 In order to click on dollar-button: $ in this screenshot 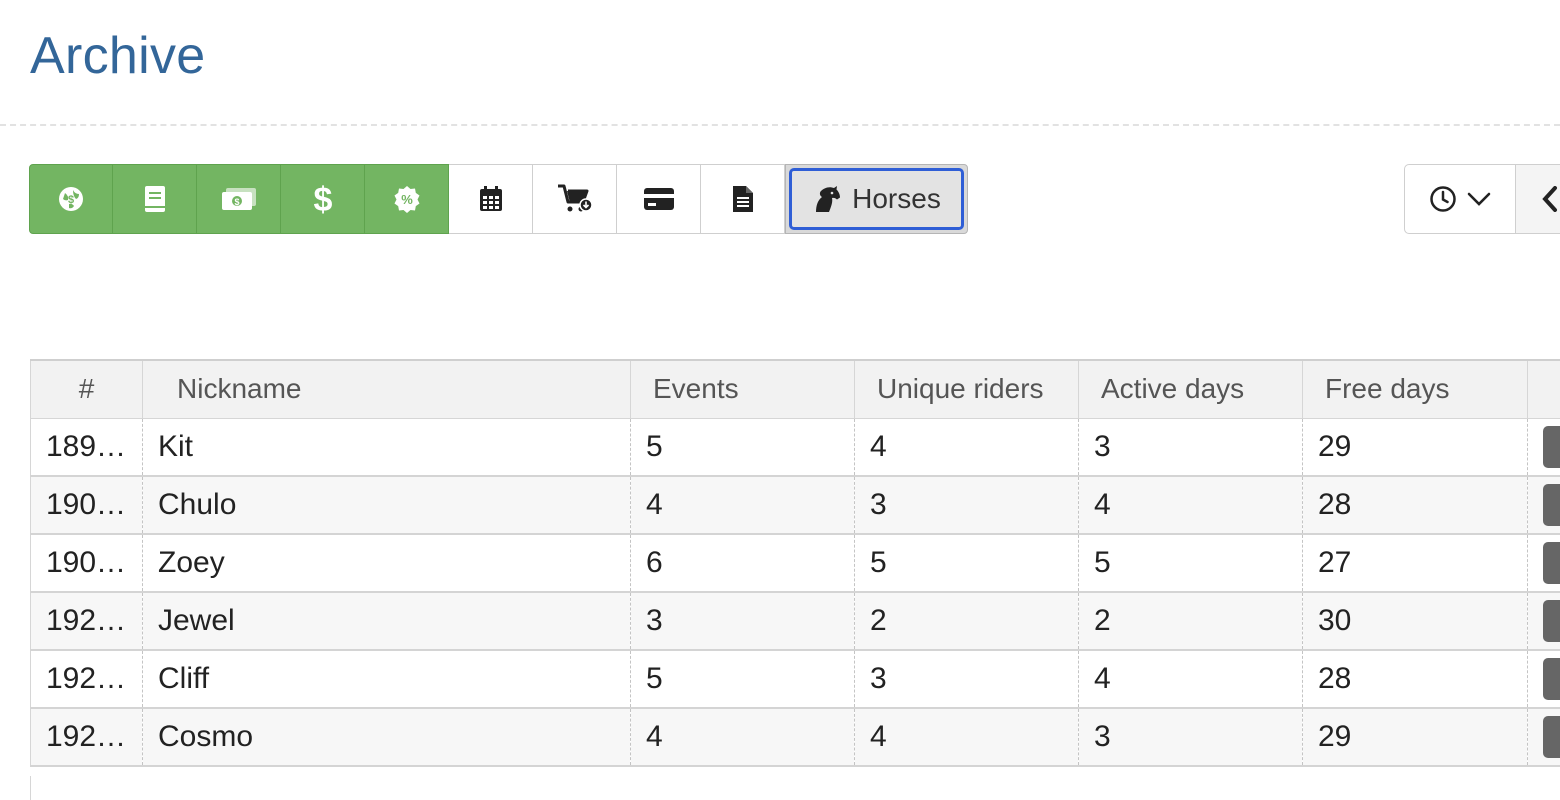, I will do `click(323, 199)`.